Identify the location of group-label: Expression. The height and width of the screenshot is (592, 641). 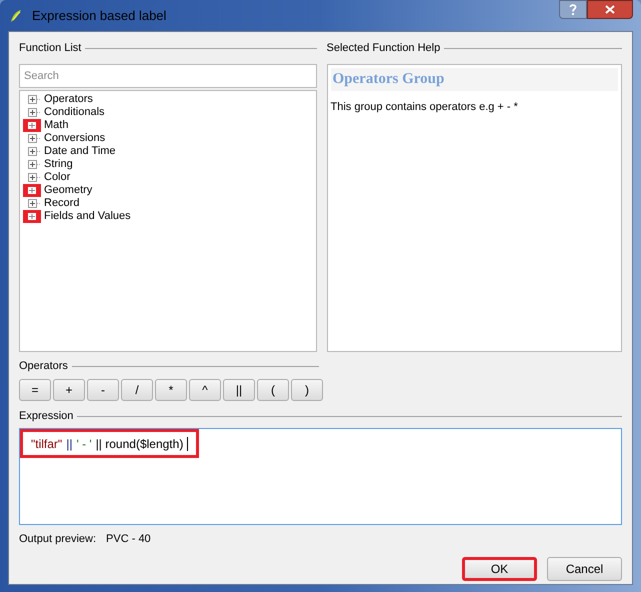
(46, 416).